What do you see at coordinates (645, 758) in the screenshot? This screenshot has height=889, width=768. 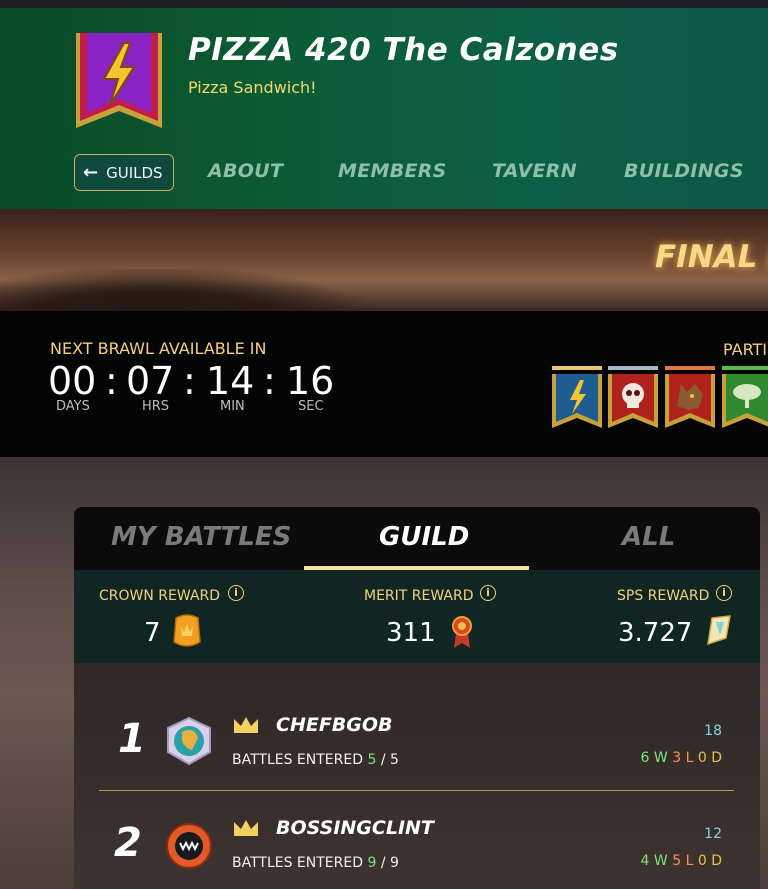 I see `wins-count: 6` at bounding box center [645, 758].